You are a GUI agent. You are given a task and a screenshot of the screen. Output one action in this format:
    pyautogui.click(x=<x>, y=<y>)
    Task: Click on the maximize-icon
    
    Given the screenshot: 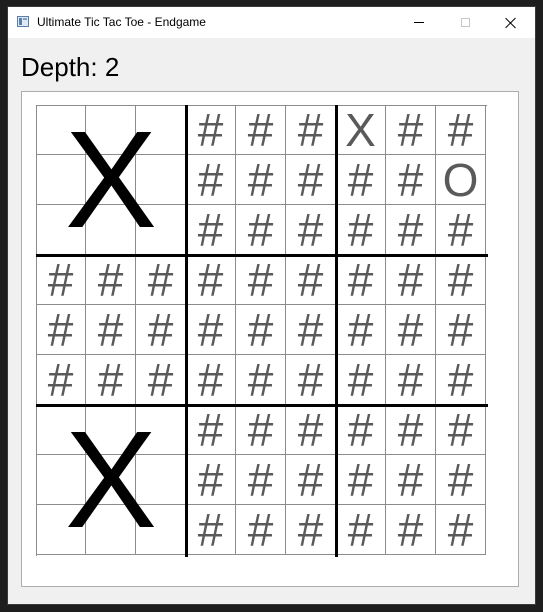 What is the action you would take?
    pyautogui.click(x=465, y=22)
    